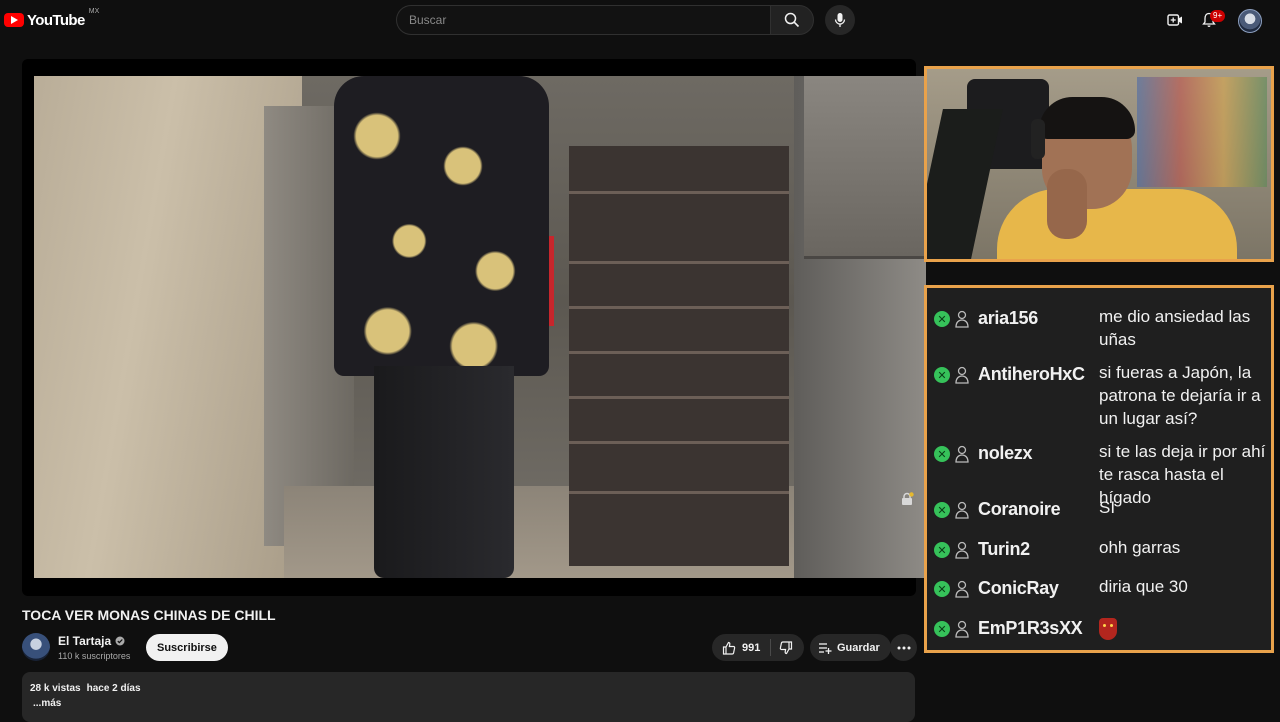 The image size is (1280, 722). What do you see at coordinates (908, 498) in the screenshot?
I see `lock-icon` at bounding box center [908, 498].